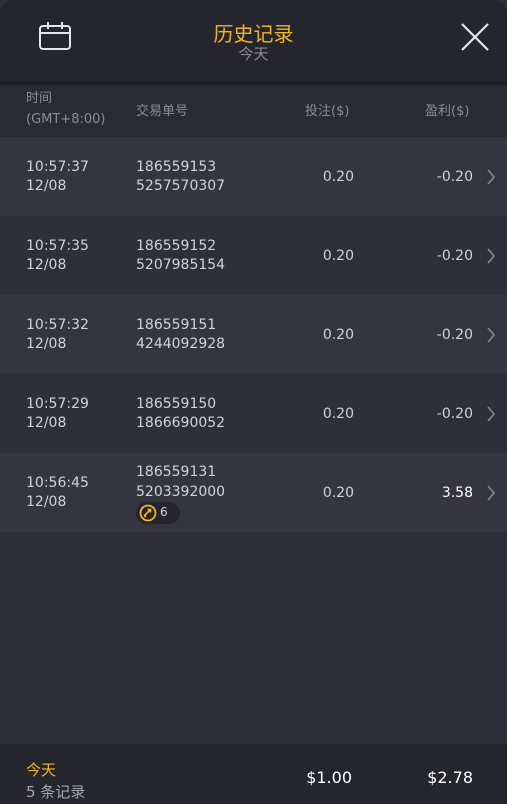 The height and width of the screenshot is (804, 507). What do you see at coordinates (148, 513) in the screenshot?
I see `free-spins-icon` at bounding box center [148, 513].